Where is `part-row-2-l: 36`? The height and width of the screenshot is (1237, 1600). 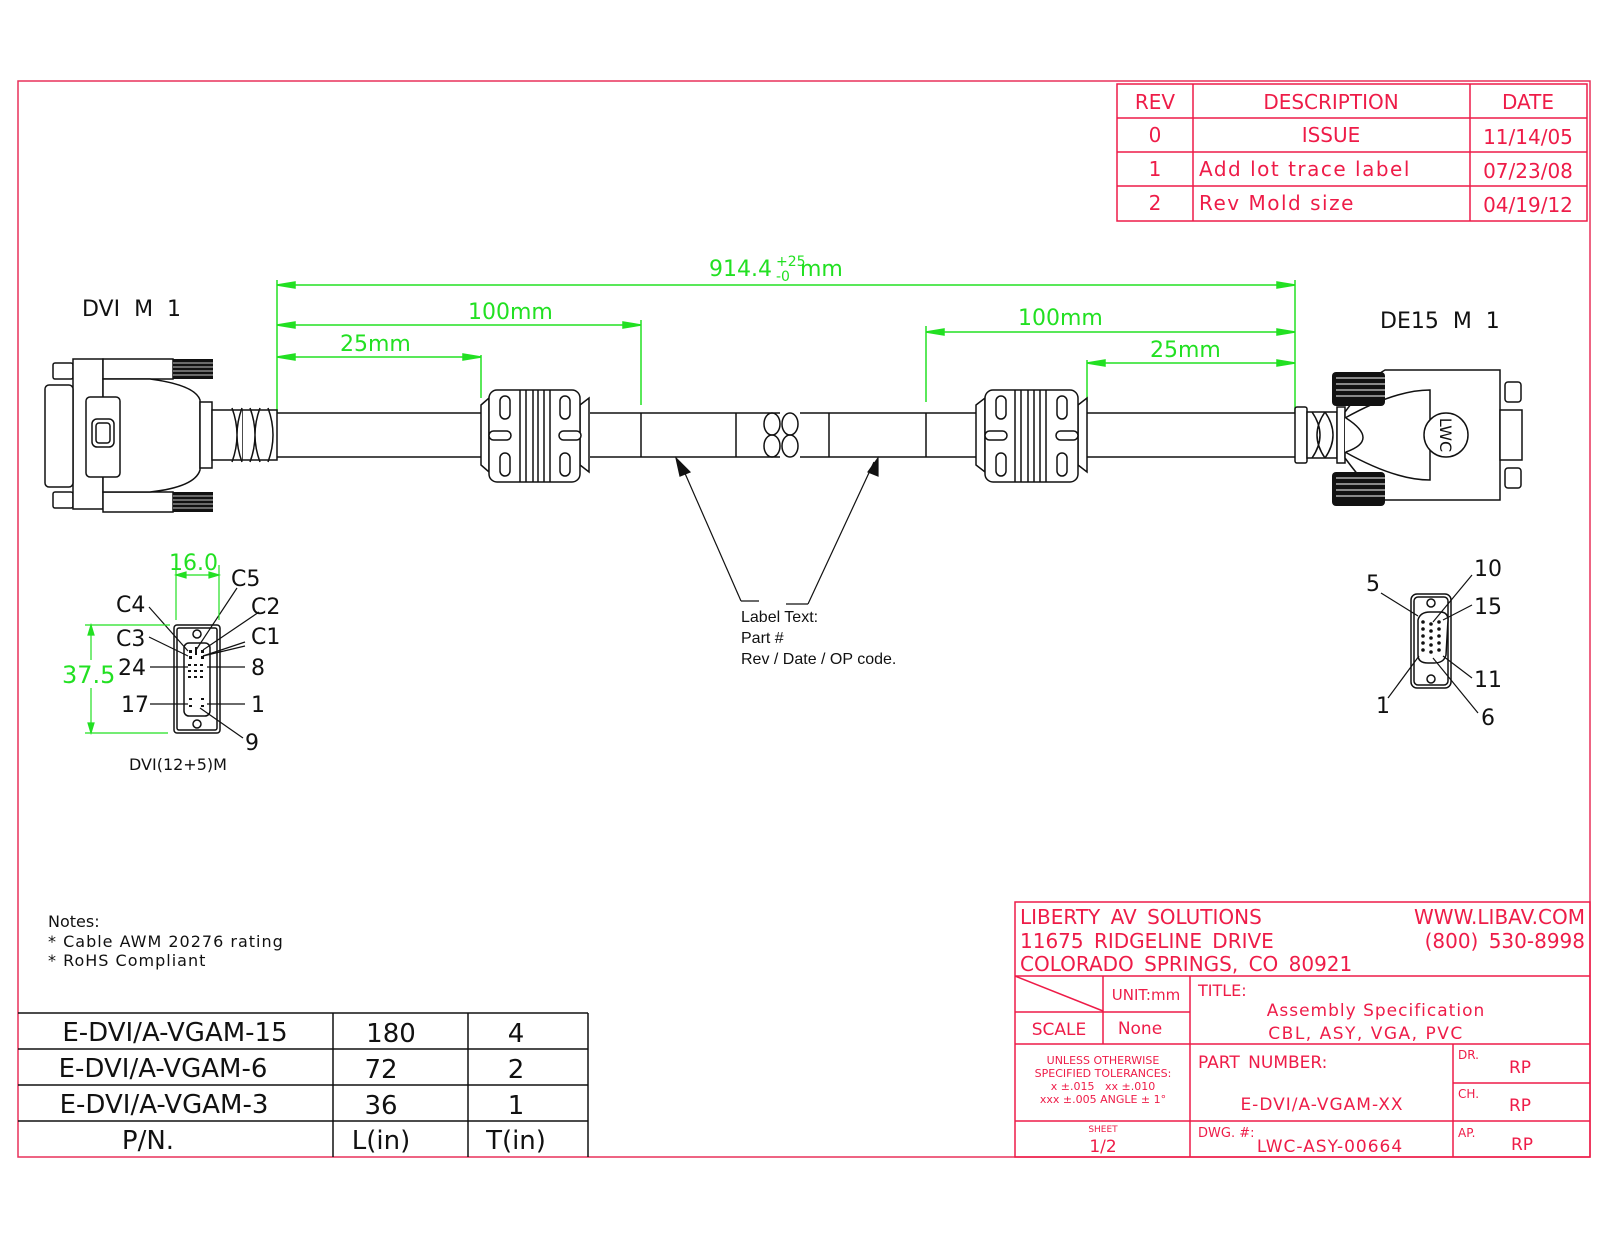
part-row-2-l: 36 is located at coordinates (380, 1106).